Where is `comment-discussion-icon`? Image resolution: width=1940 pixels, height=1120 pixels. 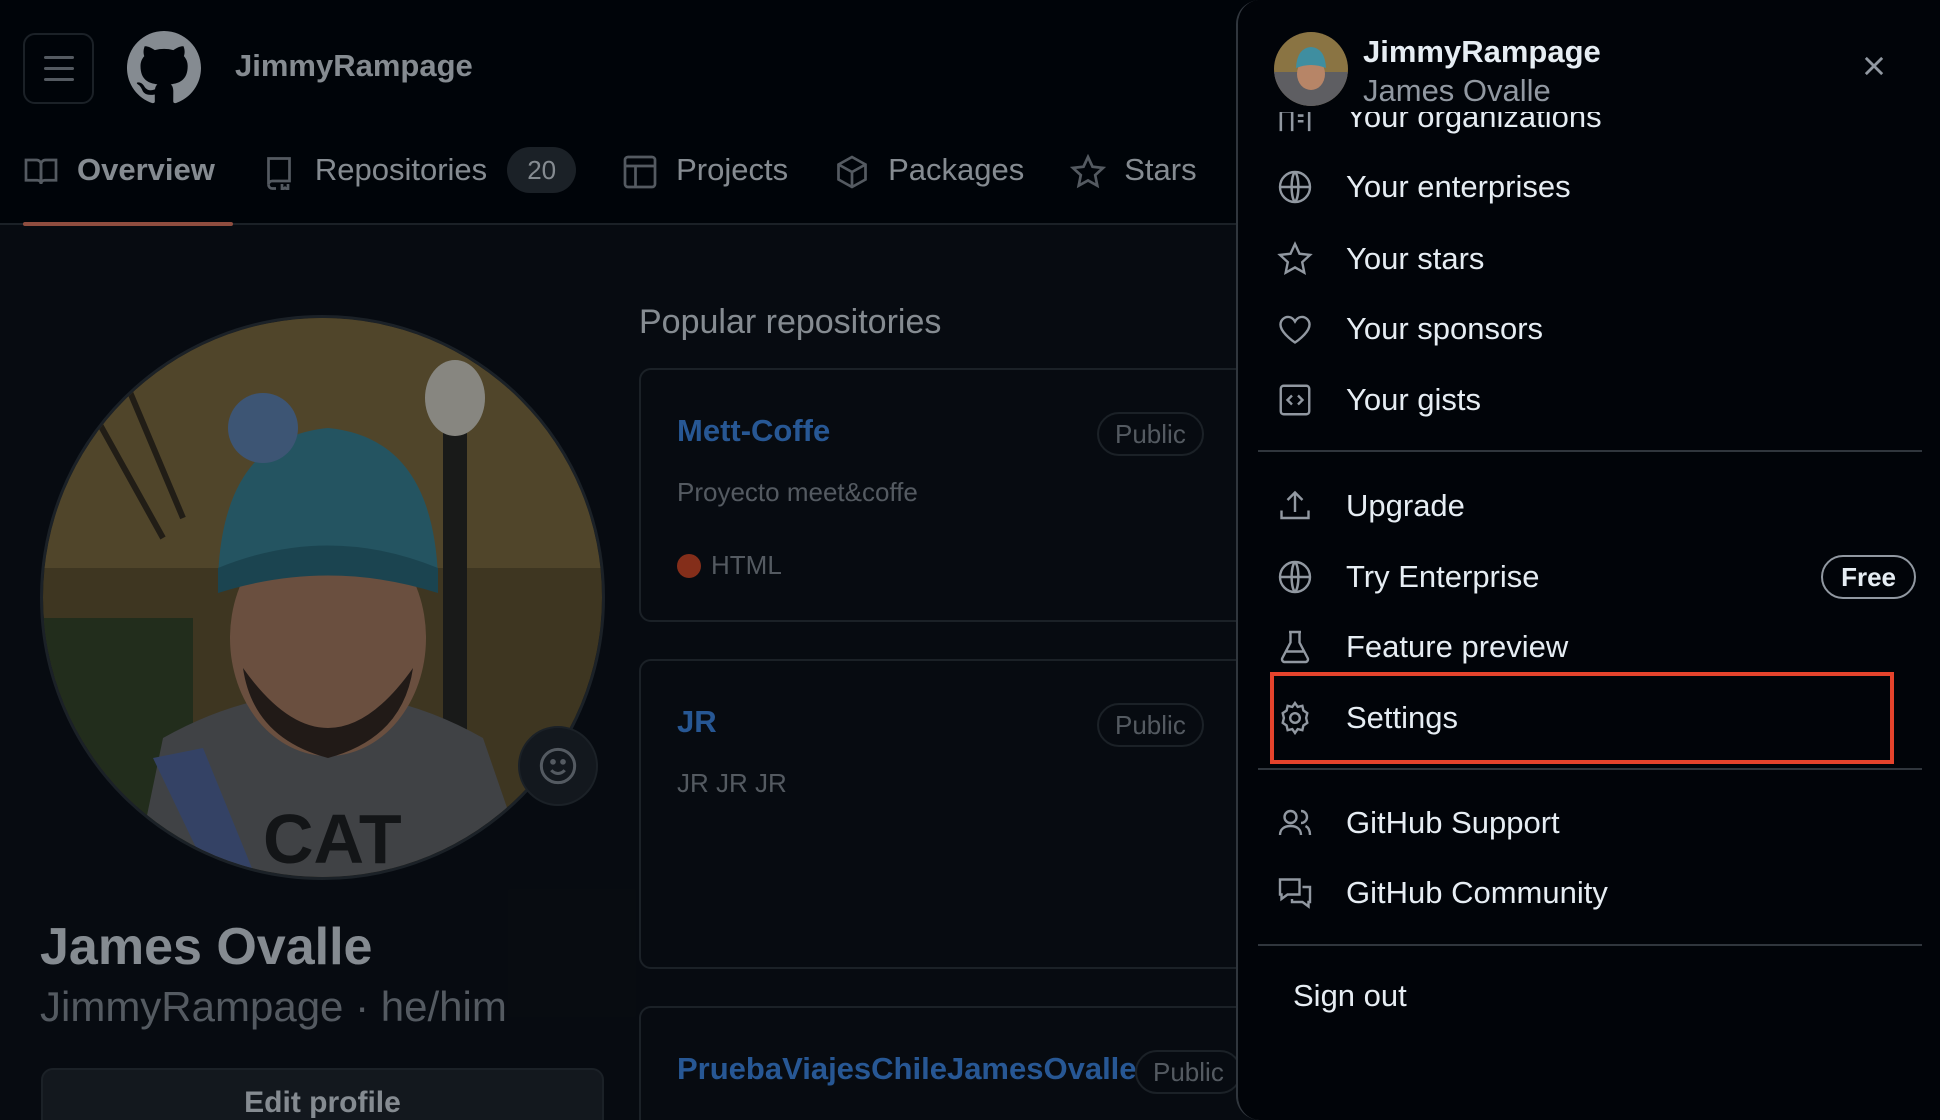 comment-discussion-icon is located at coordinates (1295, 893).